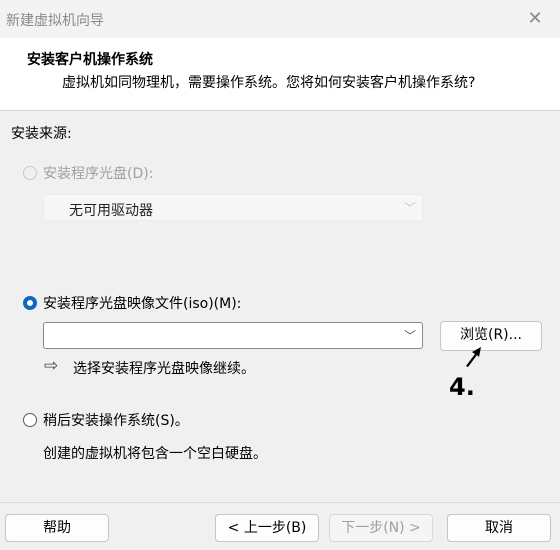 The height and width of the screenshot is (550, 560). I want to click on wizard-header: 安装客户机操作系统 虚拟机如同物理机，需要操作系统。您将如何安装客户机操作系统?, so click(280, 74).